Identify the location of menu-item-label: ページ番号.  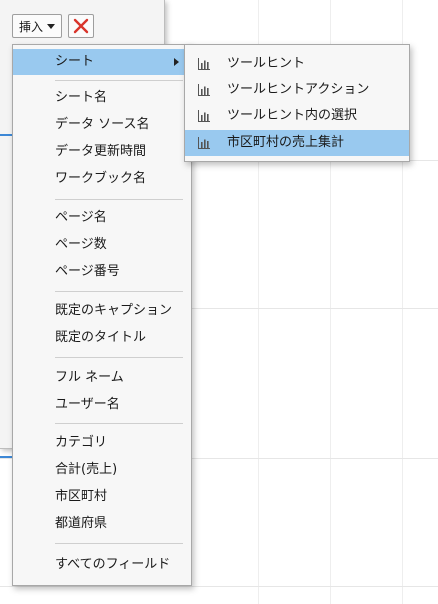
(87, 271).